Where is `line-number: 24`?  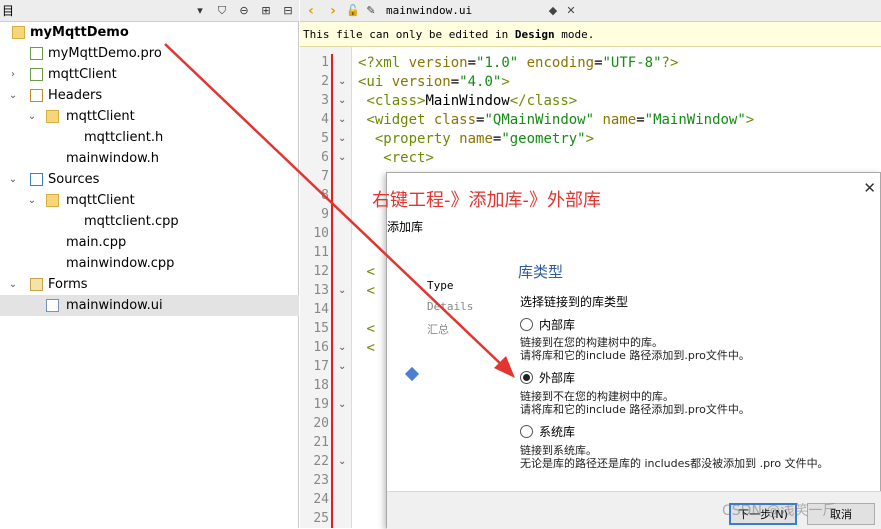
line-number: 24 is located at coordinates (321, 499).